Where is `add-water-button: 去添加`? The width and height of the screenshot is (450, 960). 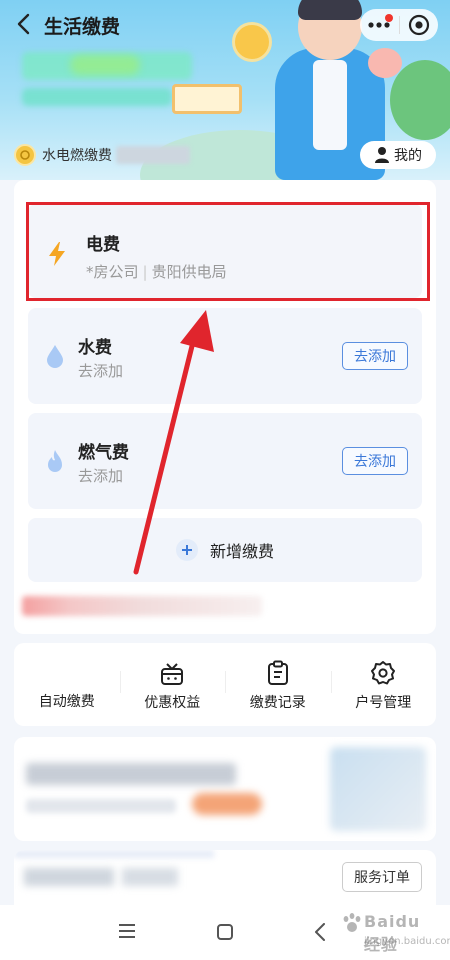 add-water-button: 去添加 is located at coordinates (375, 356).